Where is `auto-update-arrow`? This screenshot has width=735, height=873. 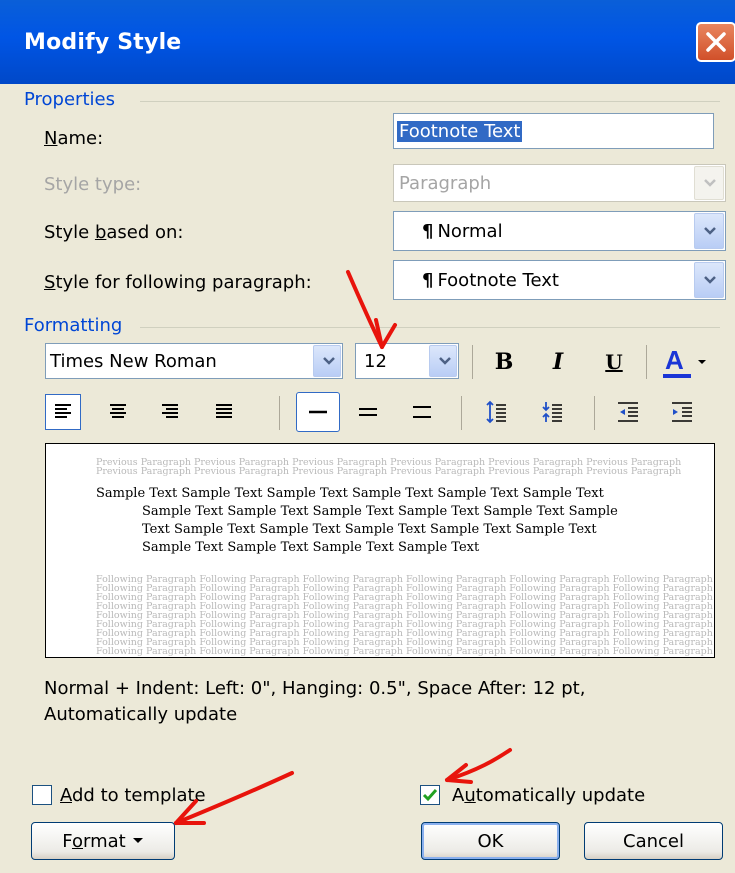 auto-update-arrow is located at coordinates (478, 765).